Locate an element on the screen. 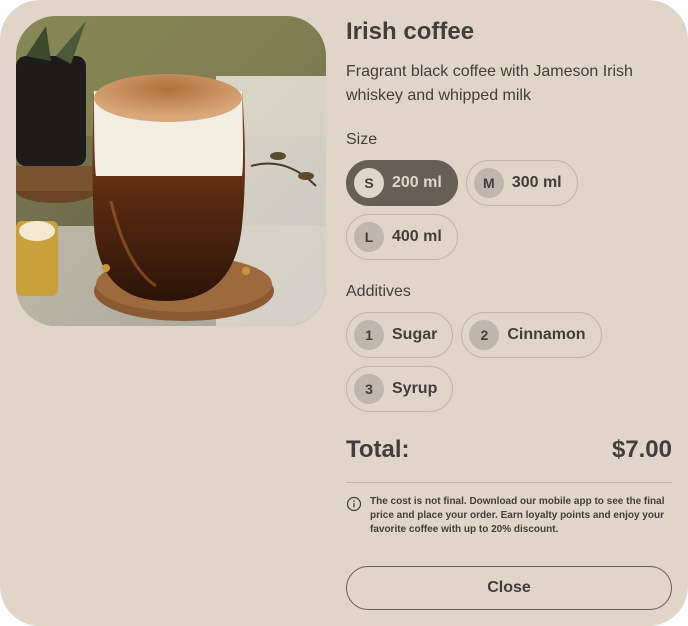 This screenshot has height=626, width=688. additive-badge: 3 is located at coordinates (369, 389).